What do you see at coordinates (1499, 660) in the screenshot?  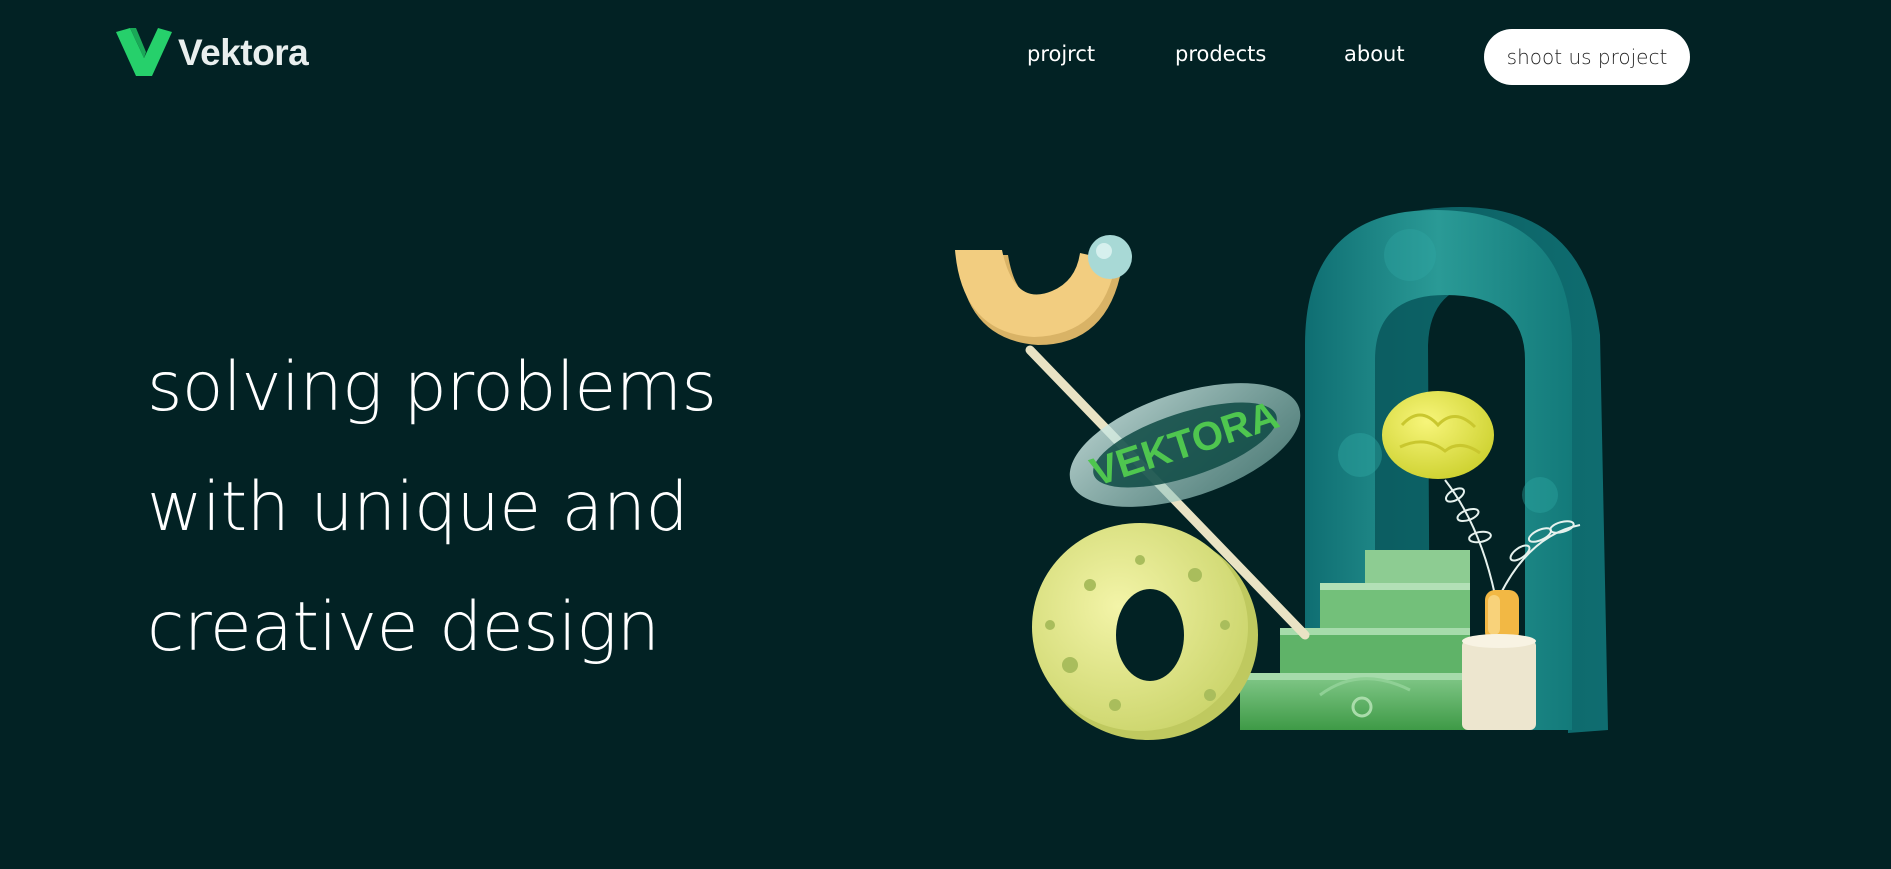 I see `vase-shape` at bounding box center [1499, 660].